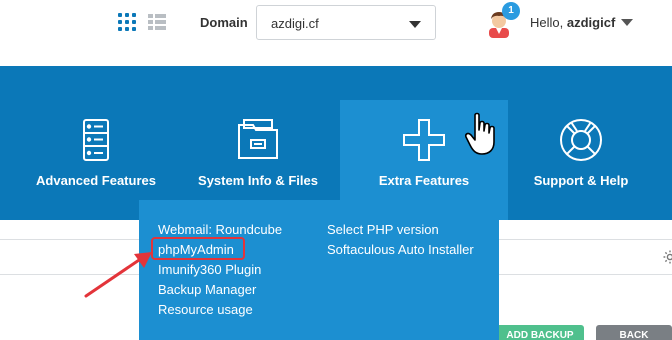 The height and width of the screenshot is (340, 672). Describe the element at coordinates (581, 140) in the screenshot. I see `lifebuoy-icon` at that location.